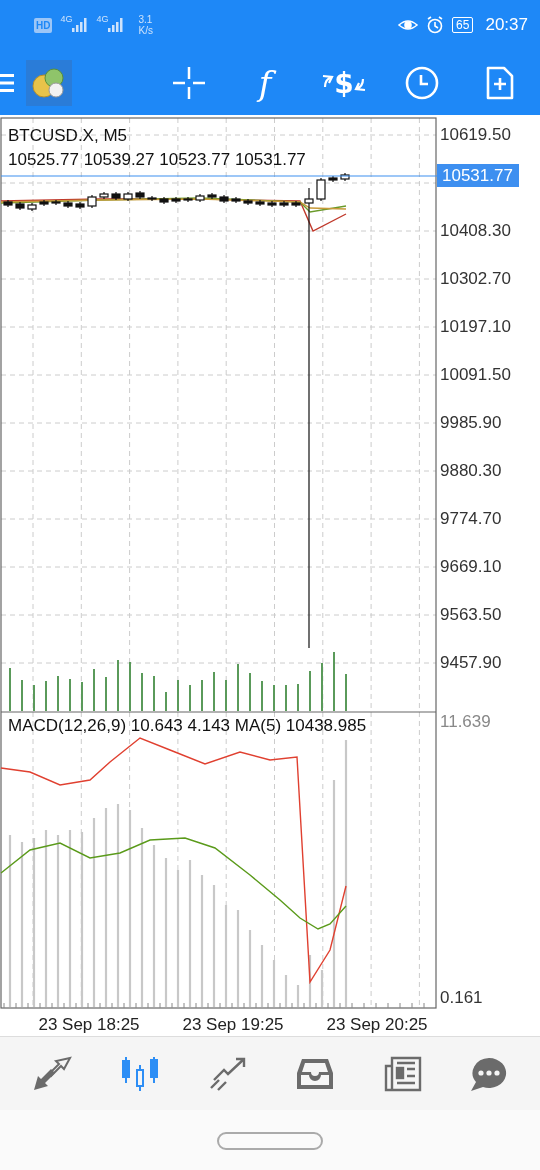 Image resolution: width=540 pixels, height=1170 pixels. I want to click on price-label: 10091.50, so click(475, 375).